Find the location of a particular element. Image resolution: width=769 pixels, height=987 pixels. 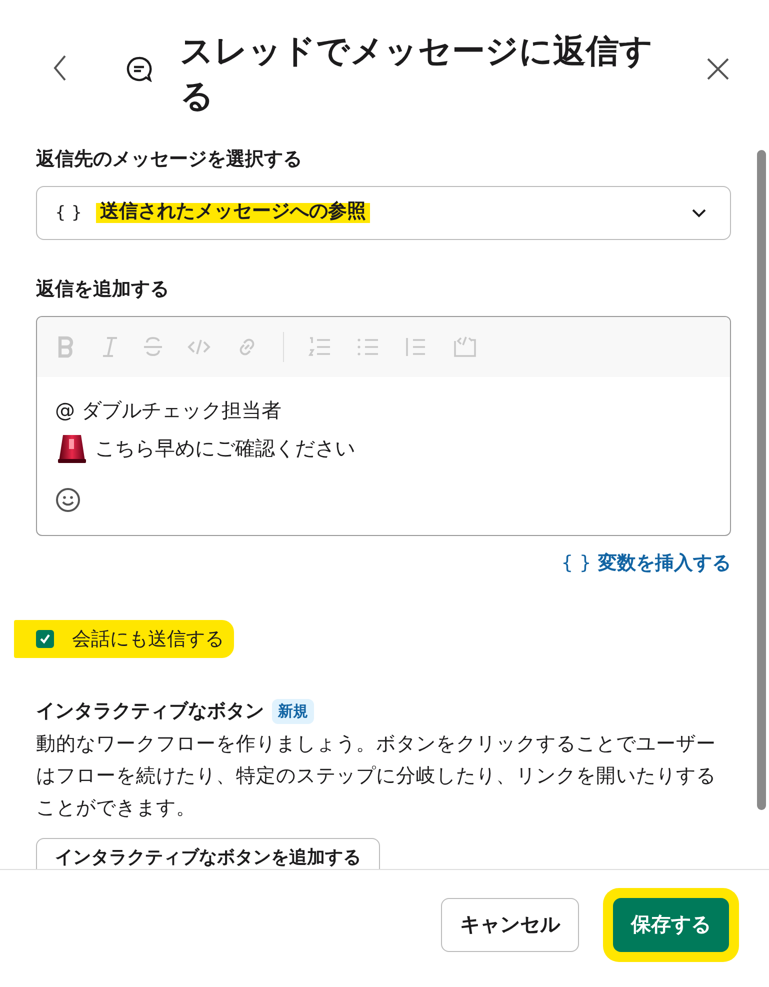

section-title: インタラクティブなボタン is located at coordinates (150, 711).